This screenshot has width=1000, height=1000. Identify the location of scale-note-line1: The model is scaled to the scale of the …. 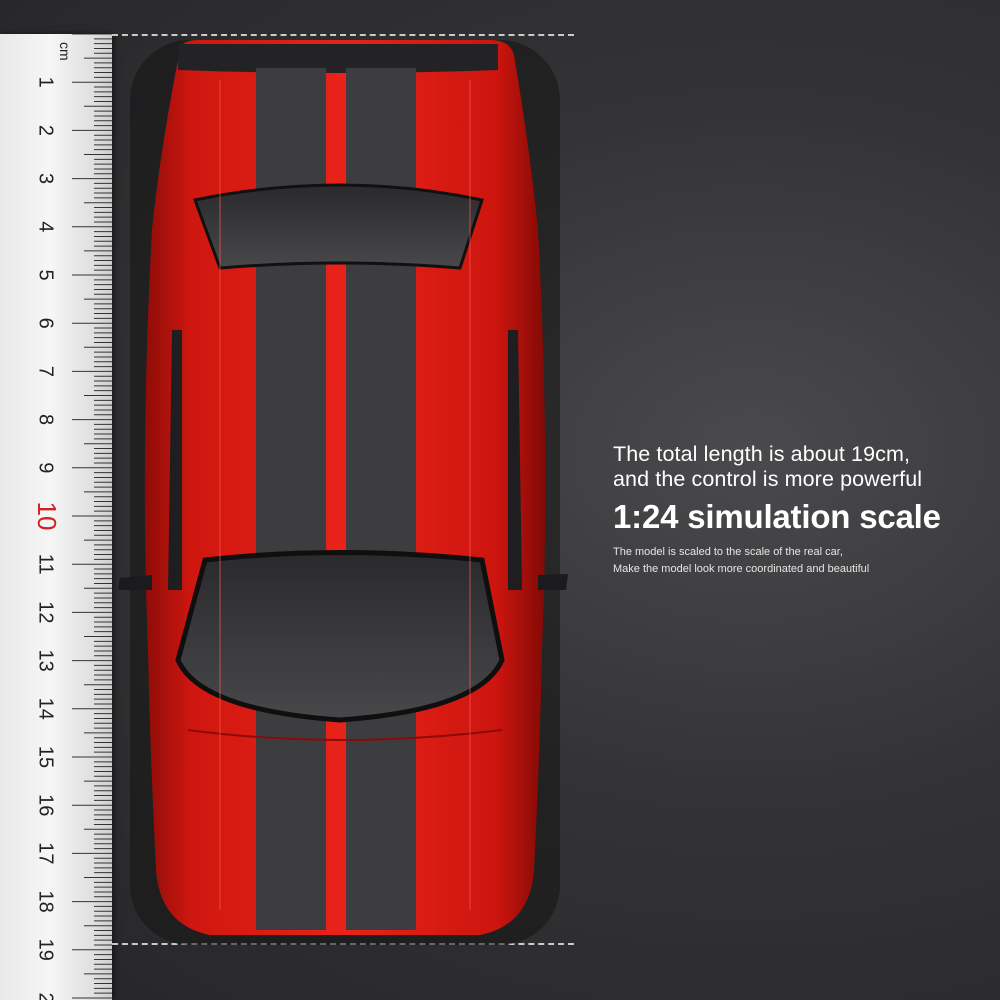
(728, 552).